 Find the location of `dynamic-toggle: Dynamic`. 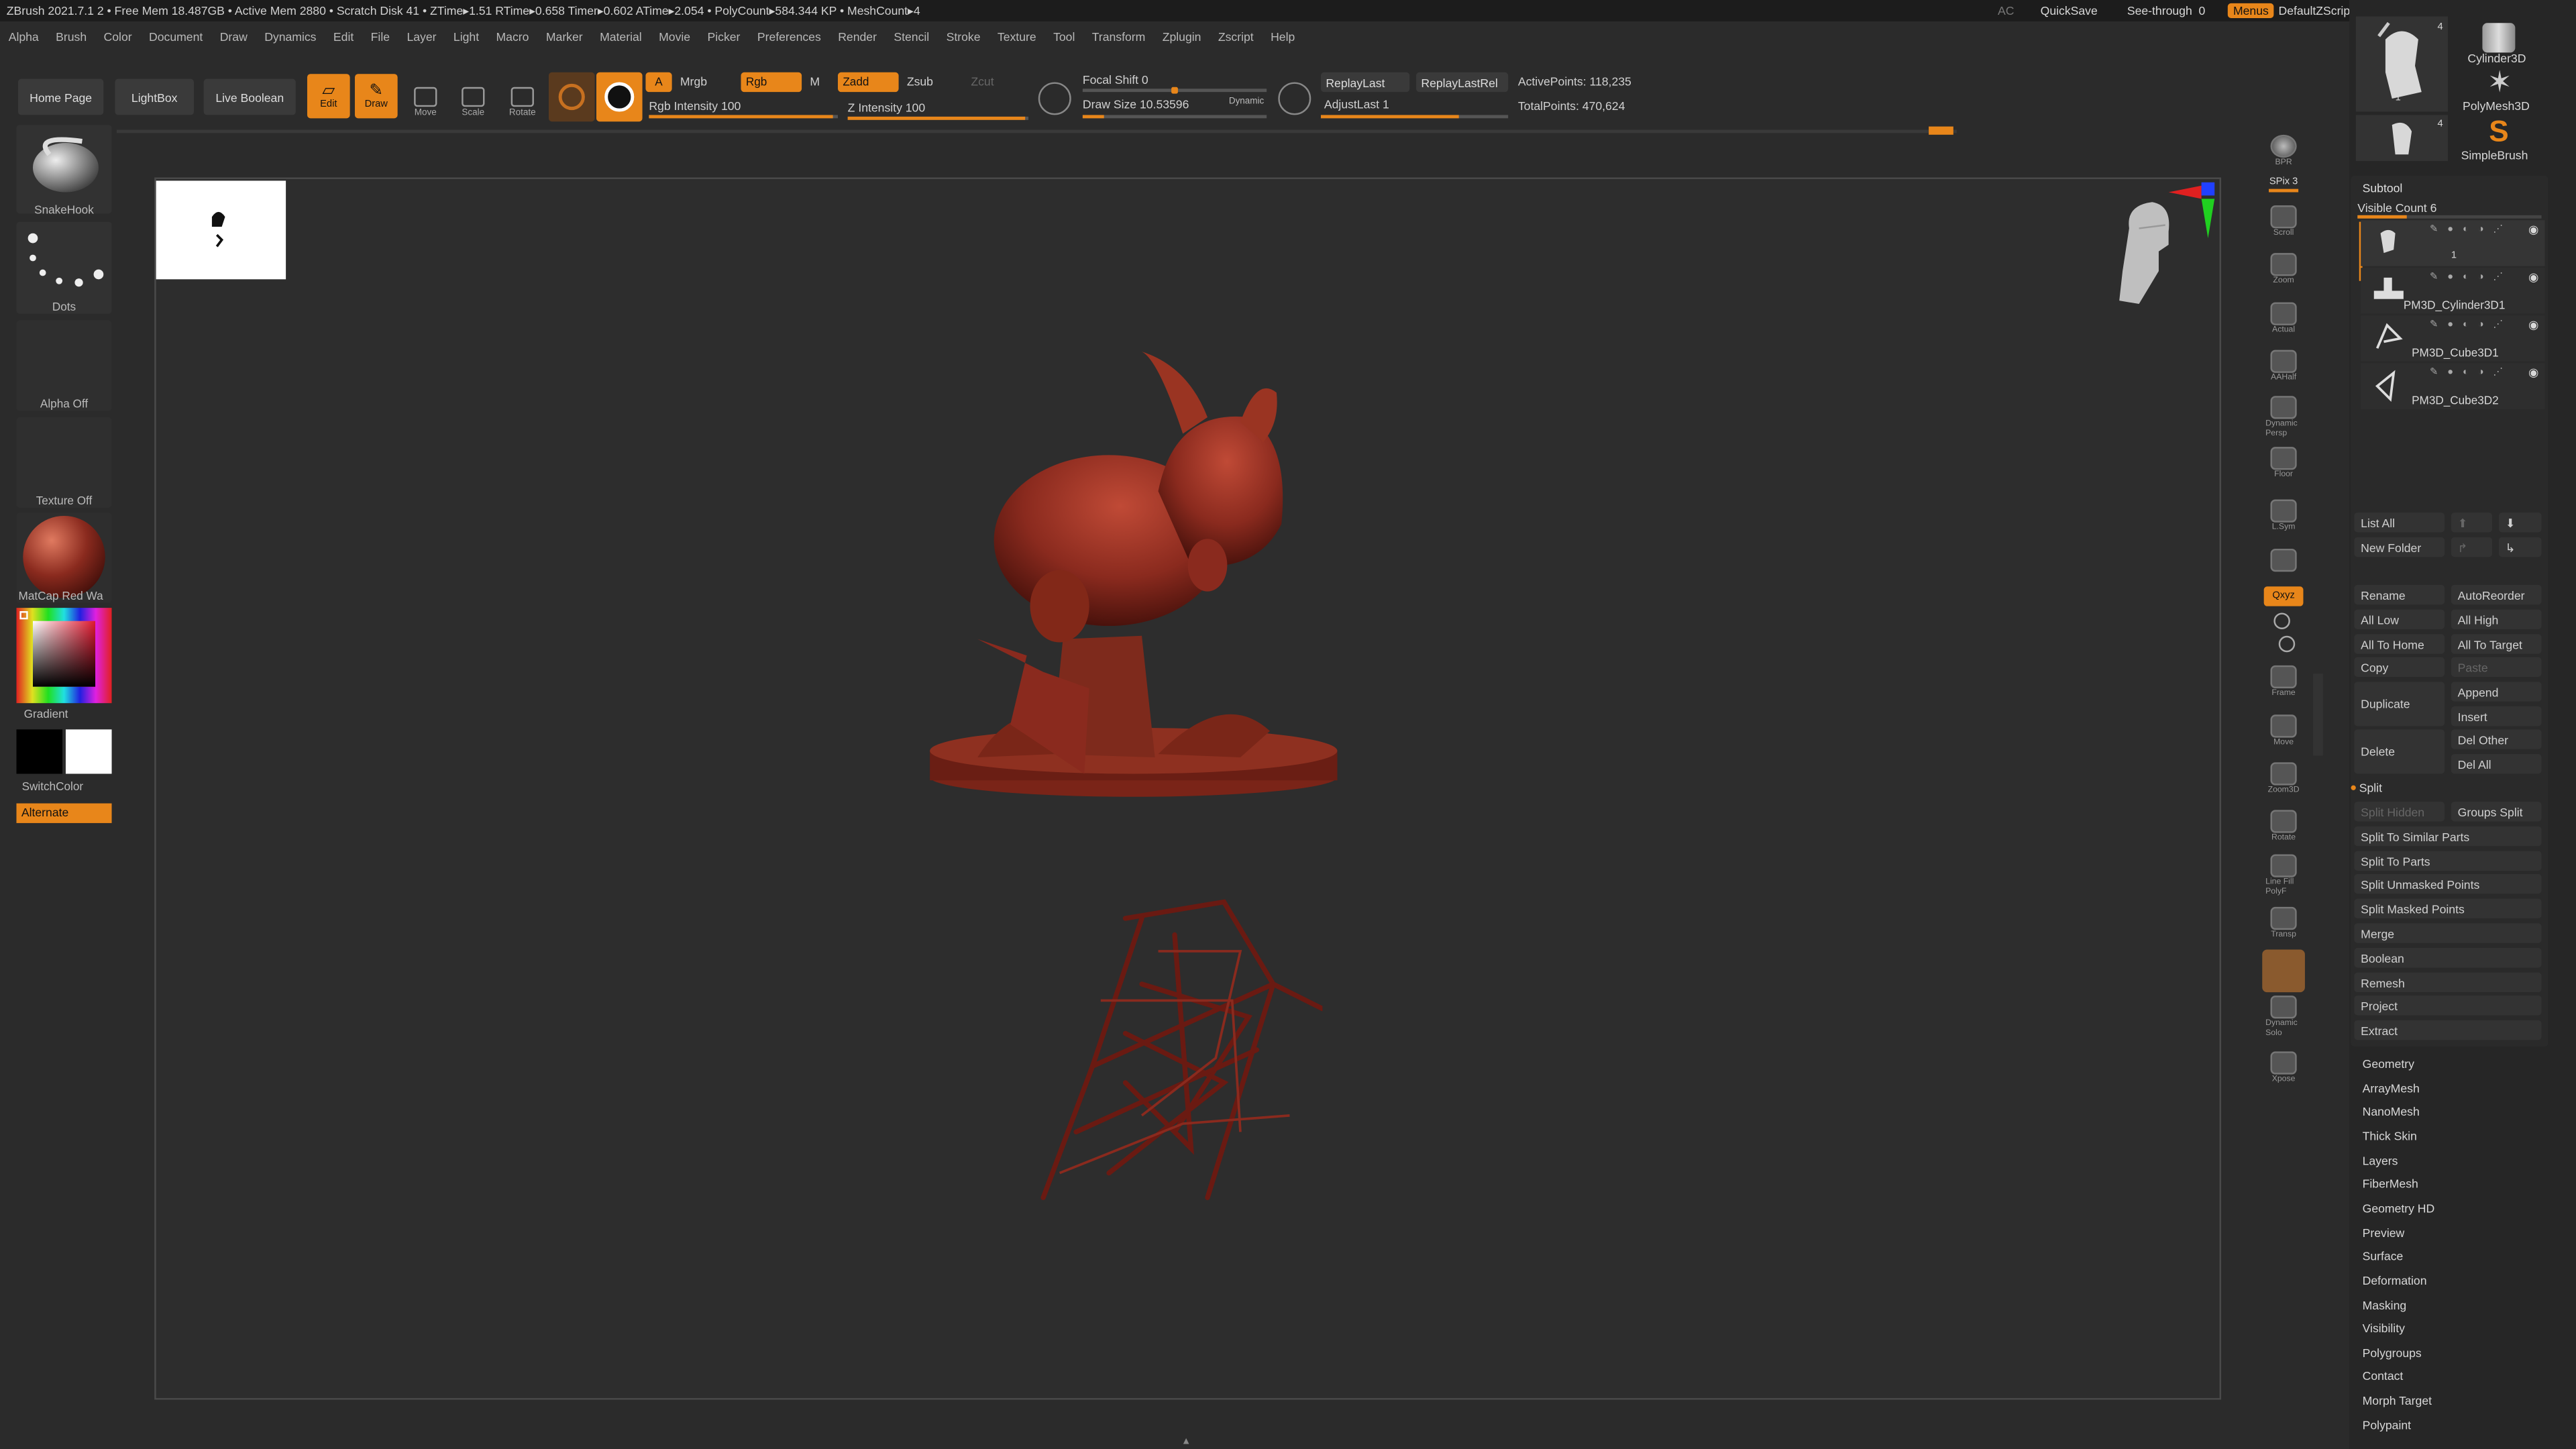

dynamic-toggle: Dynamic is located at coordinates (1246, 102).